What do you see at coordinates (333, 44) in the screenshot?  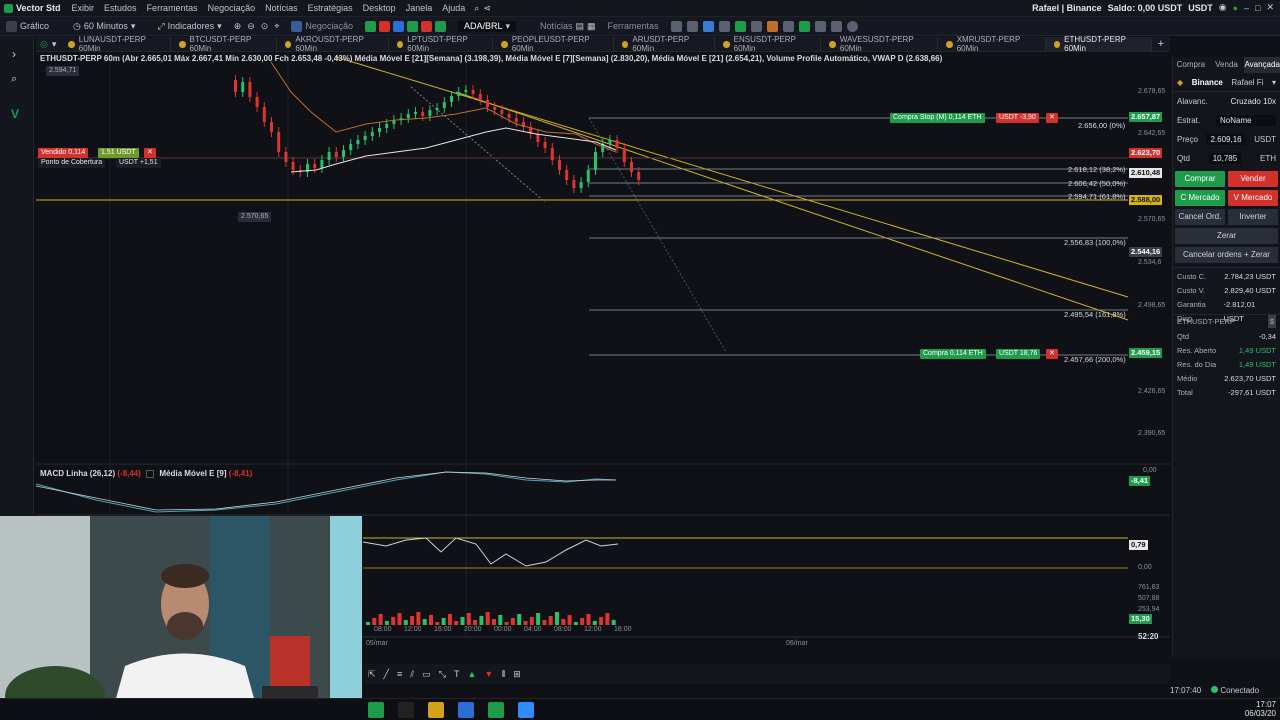 I see `tab-akro: AKROUSDT-PERP 60Min` at bounding box center [333, 44].